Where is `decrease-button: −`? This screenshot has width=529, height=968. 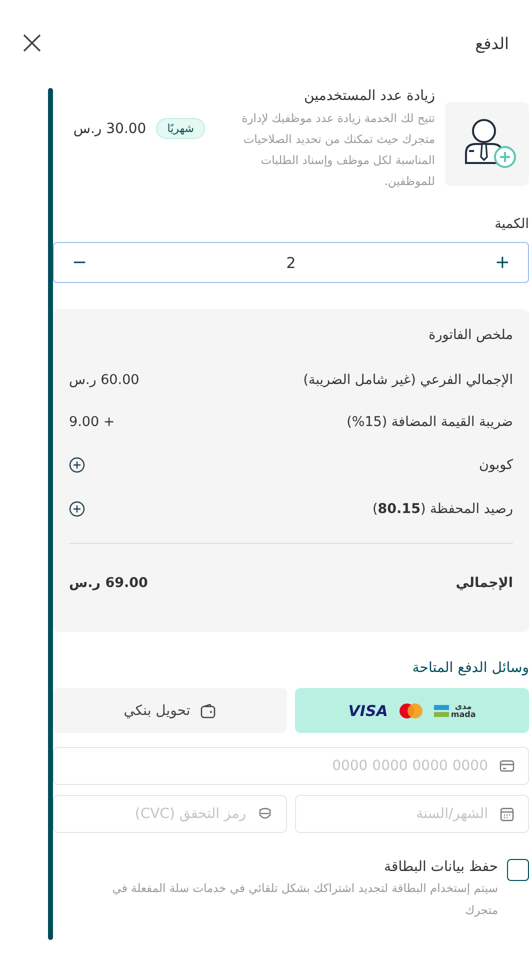
decrease-button: − is located at coordinates (80, 262).